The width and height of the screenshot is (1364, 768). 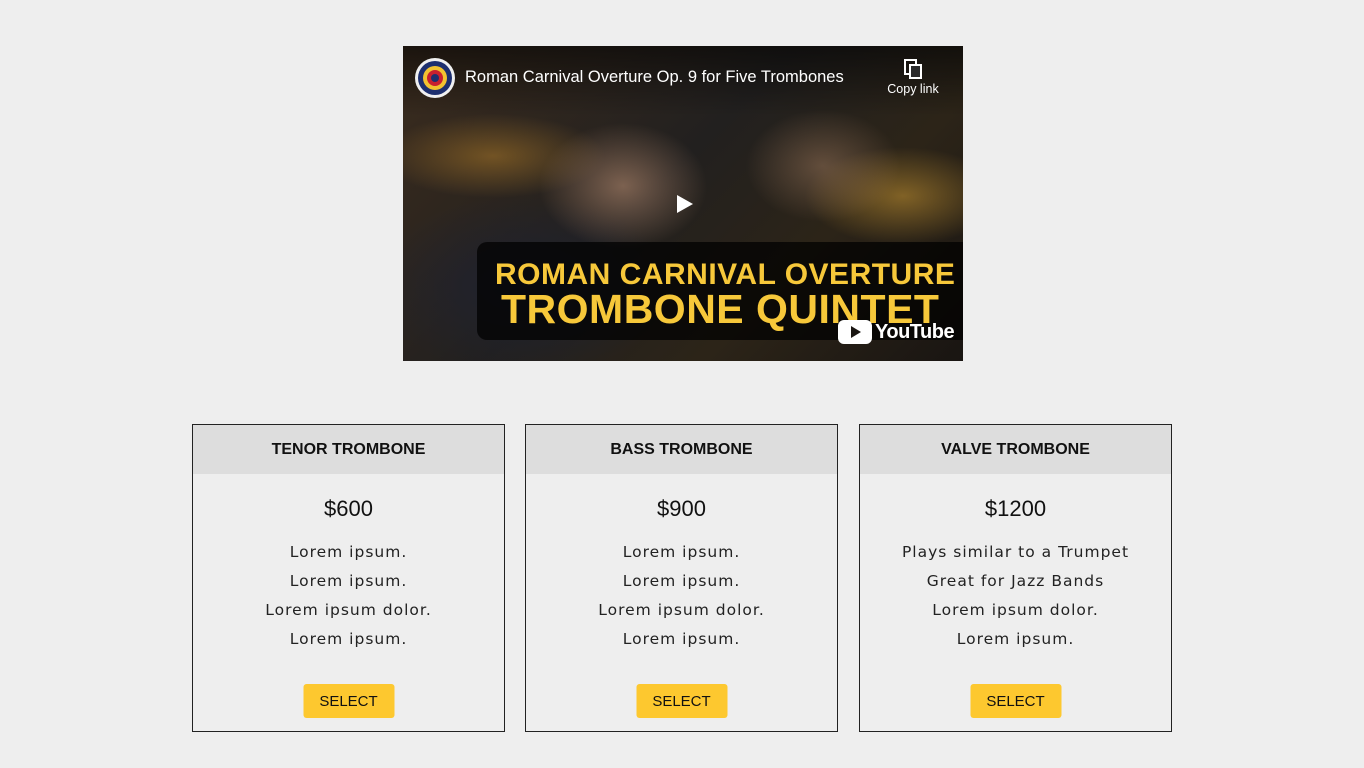 I want to click on feature-item: Great for Jazz Bands, so click(x=1015, y=581).